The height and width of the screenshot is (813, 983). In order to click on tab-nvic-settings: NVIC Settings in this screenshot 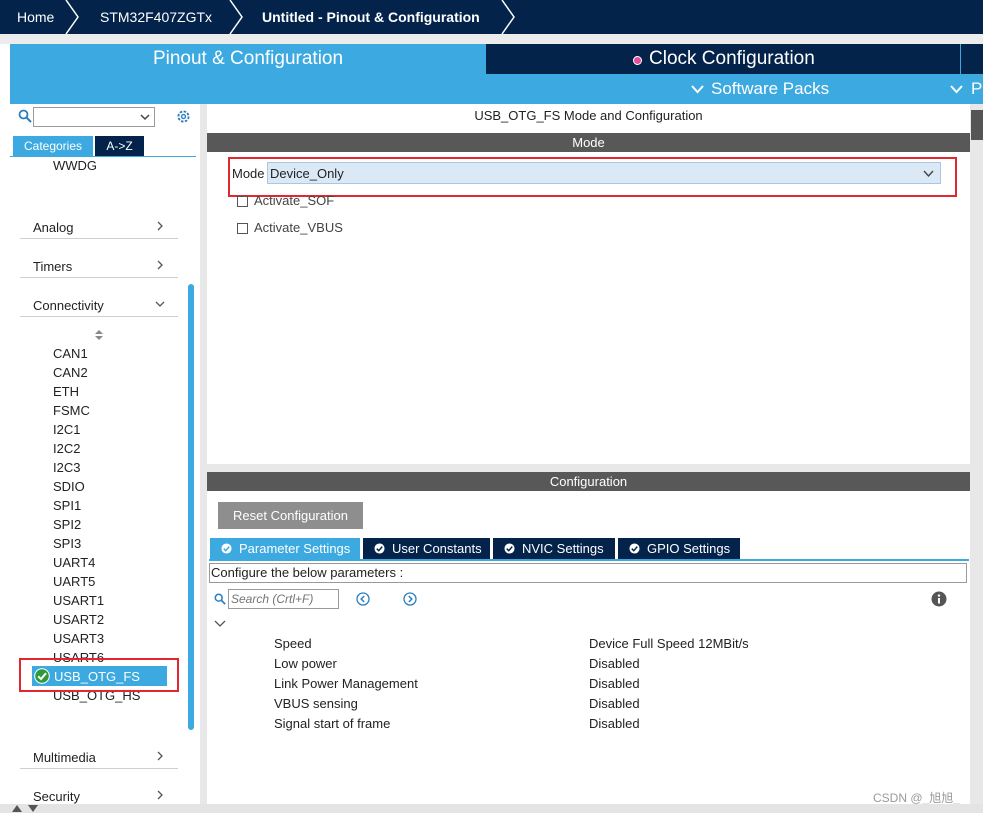, I will do `click(554, 548)`.